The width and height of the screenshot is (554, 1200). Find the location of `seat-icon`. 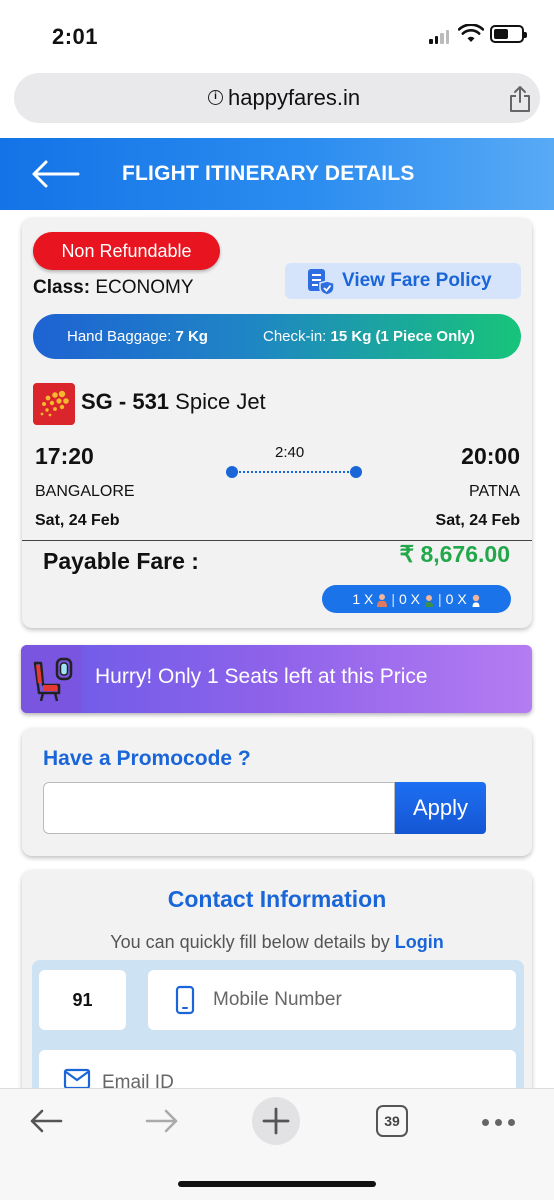

seat-icon is located at coordinates (53, 679).